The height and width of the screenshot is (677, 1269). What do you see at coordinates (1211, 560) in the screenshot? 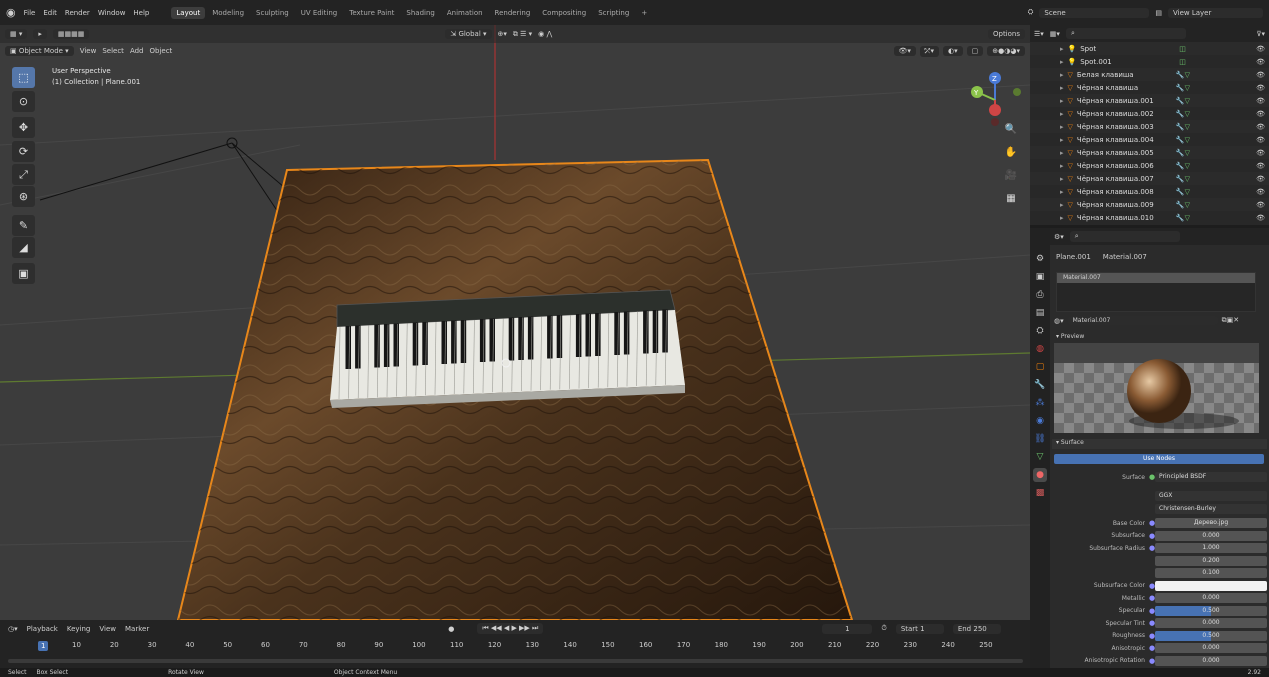
I see `bsdf-input-field: 0.200` at bounding box center [1211, 560].